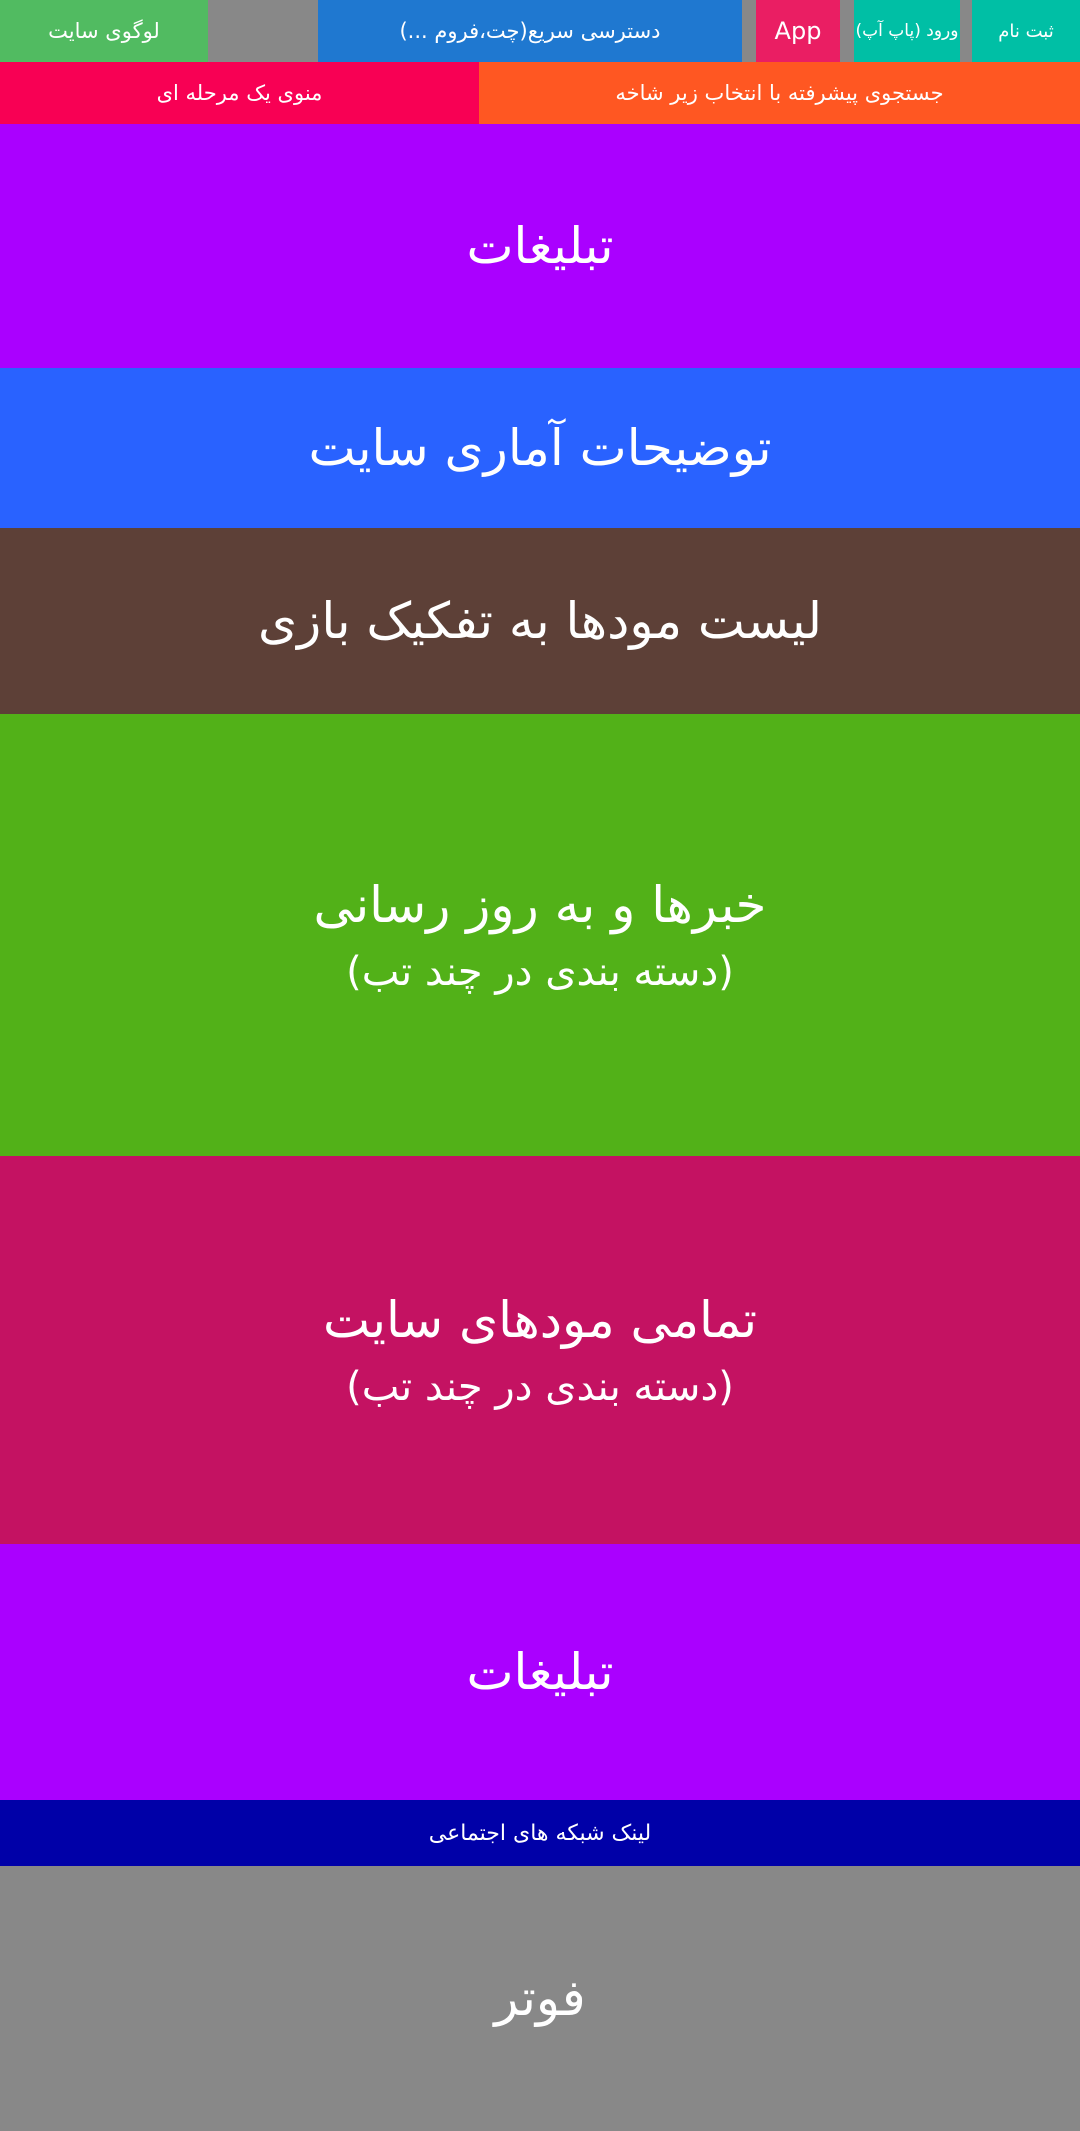  I want to click on single-level-menu: منوی یک مرحله ای, so click(239, 93).